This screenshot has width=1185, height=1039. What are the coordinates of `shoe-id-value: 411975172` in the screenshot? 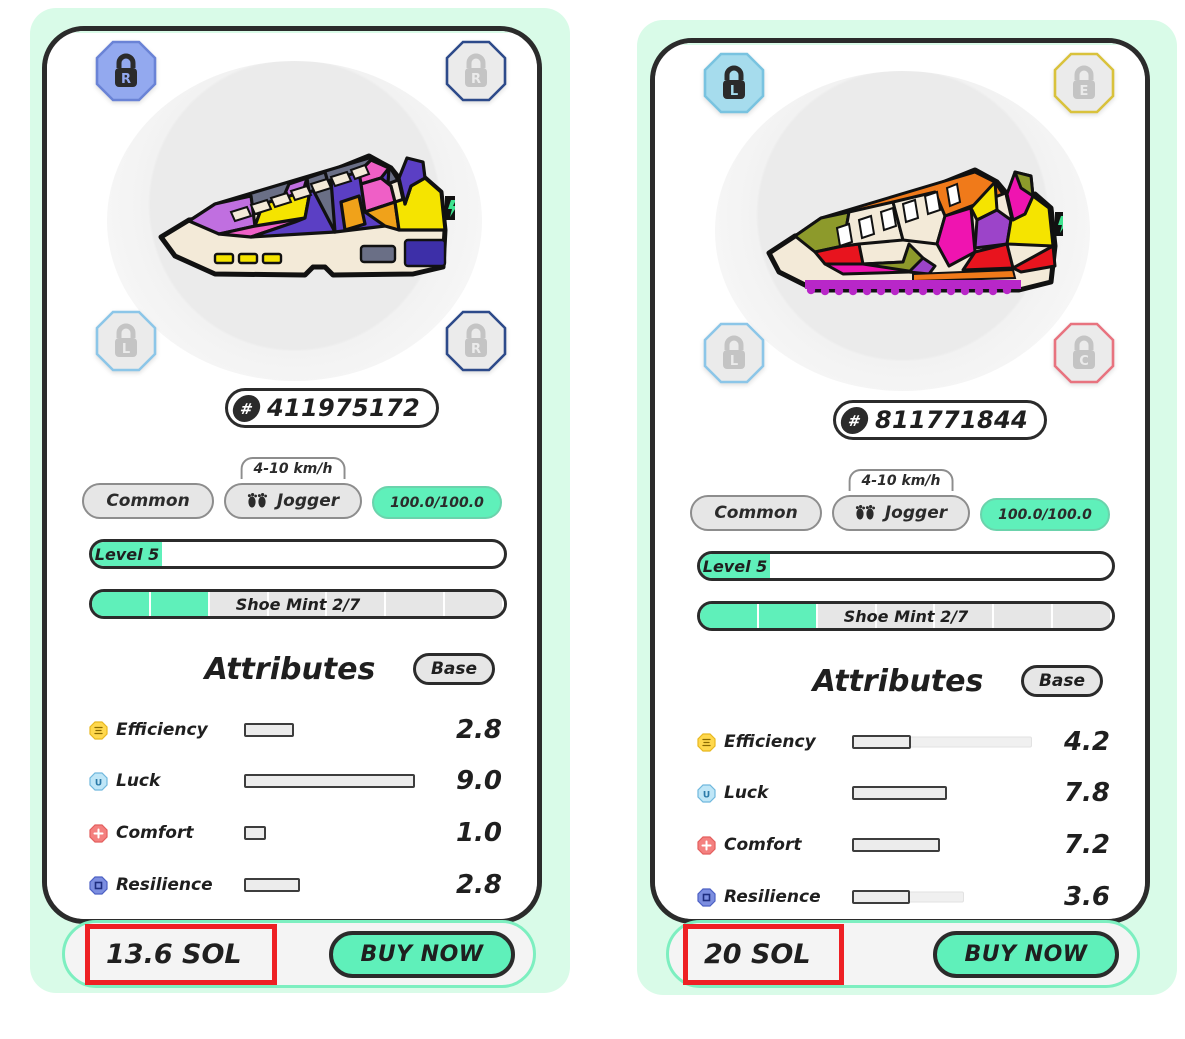 It's located at (343, 408).